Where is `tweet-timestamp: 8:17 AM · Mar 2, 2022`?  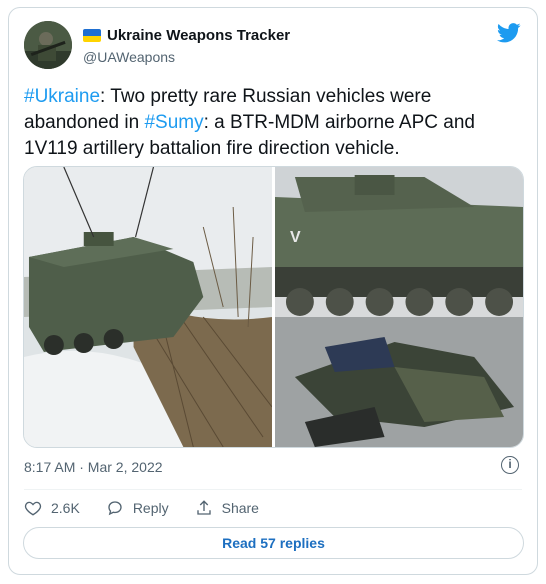 tweet-timestamp: 8:17 AM · Mar 2, 2022 is located at coordinates (93, 467).